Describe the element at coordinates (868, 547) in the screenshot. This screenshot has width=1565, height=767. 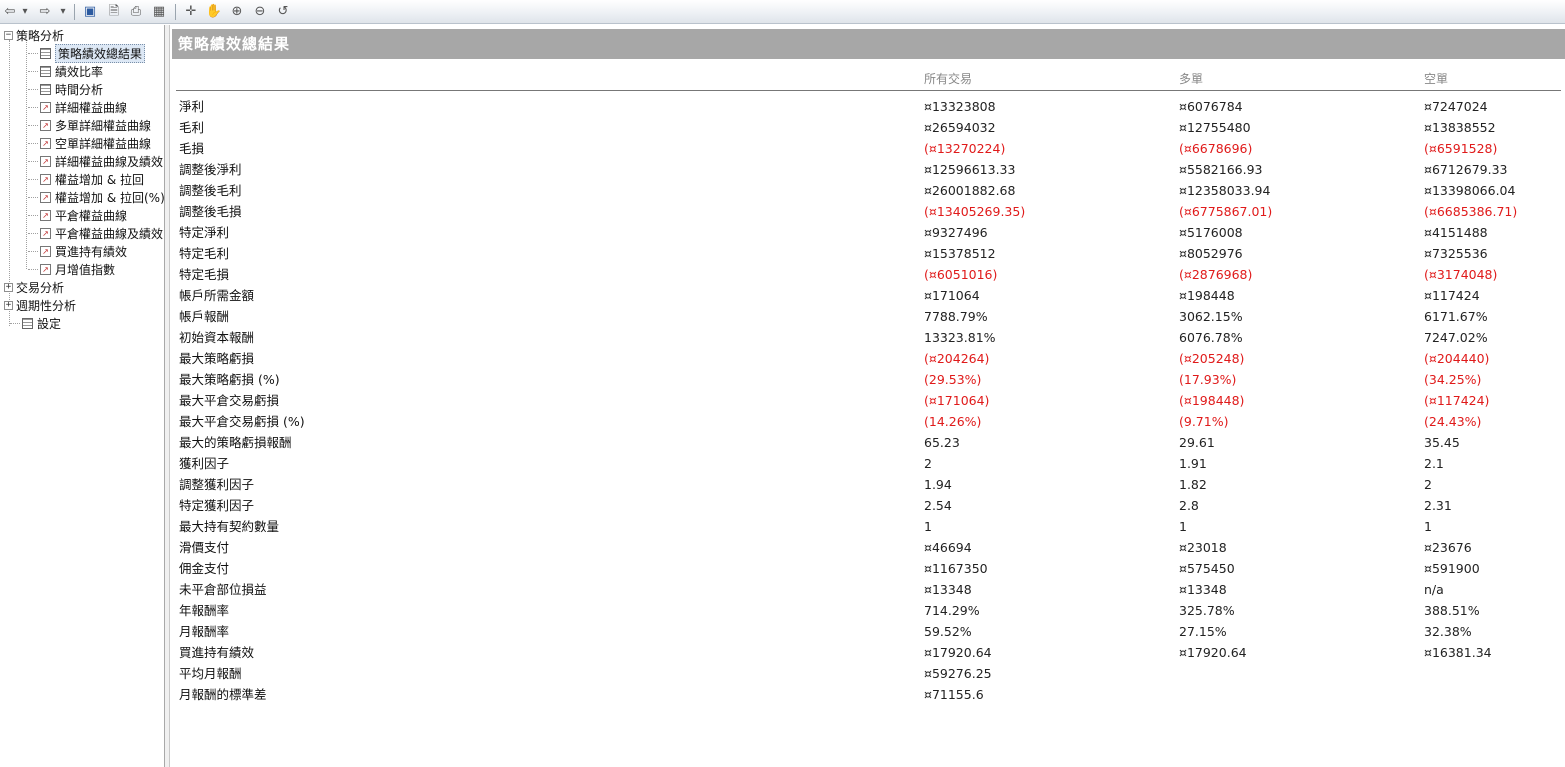
I see `table-row: 滑價支付 ¤46694 ¤23018 ¤23676` at that location.